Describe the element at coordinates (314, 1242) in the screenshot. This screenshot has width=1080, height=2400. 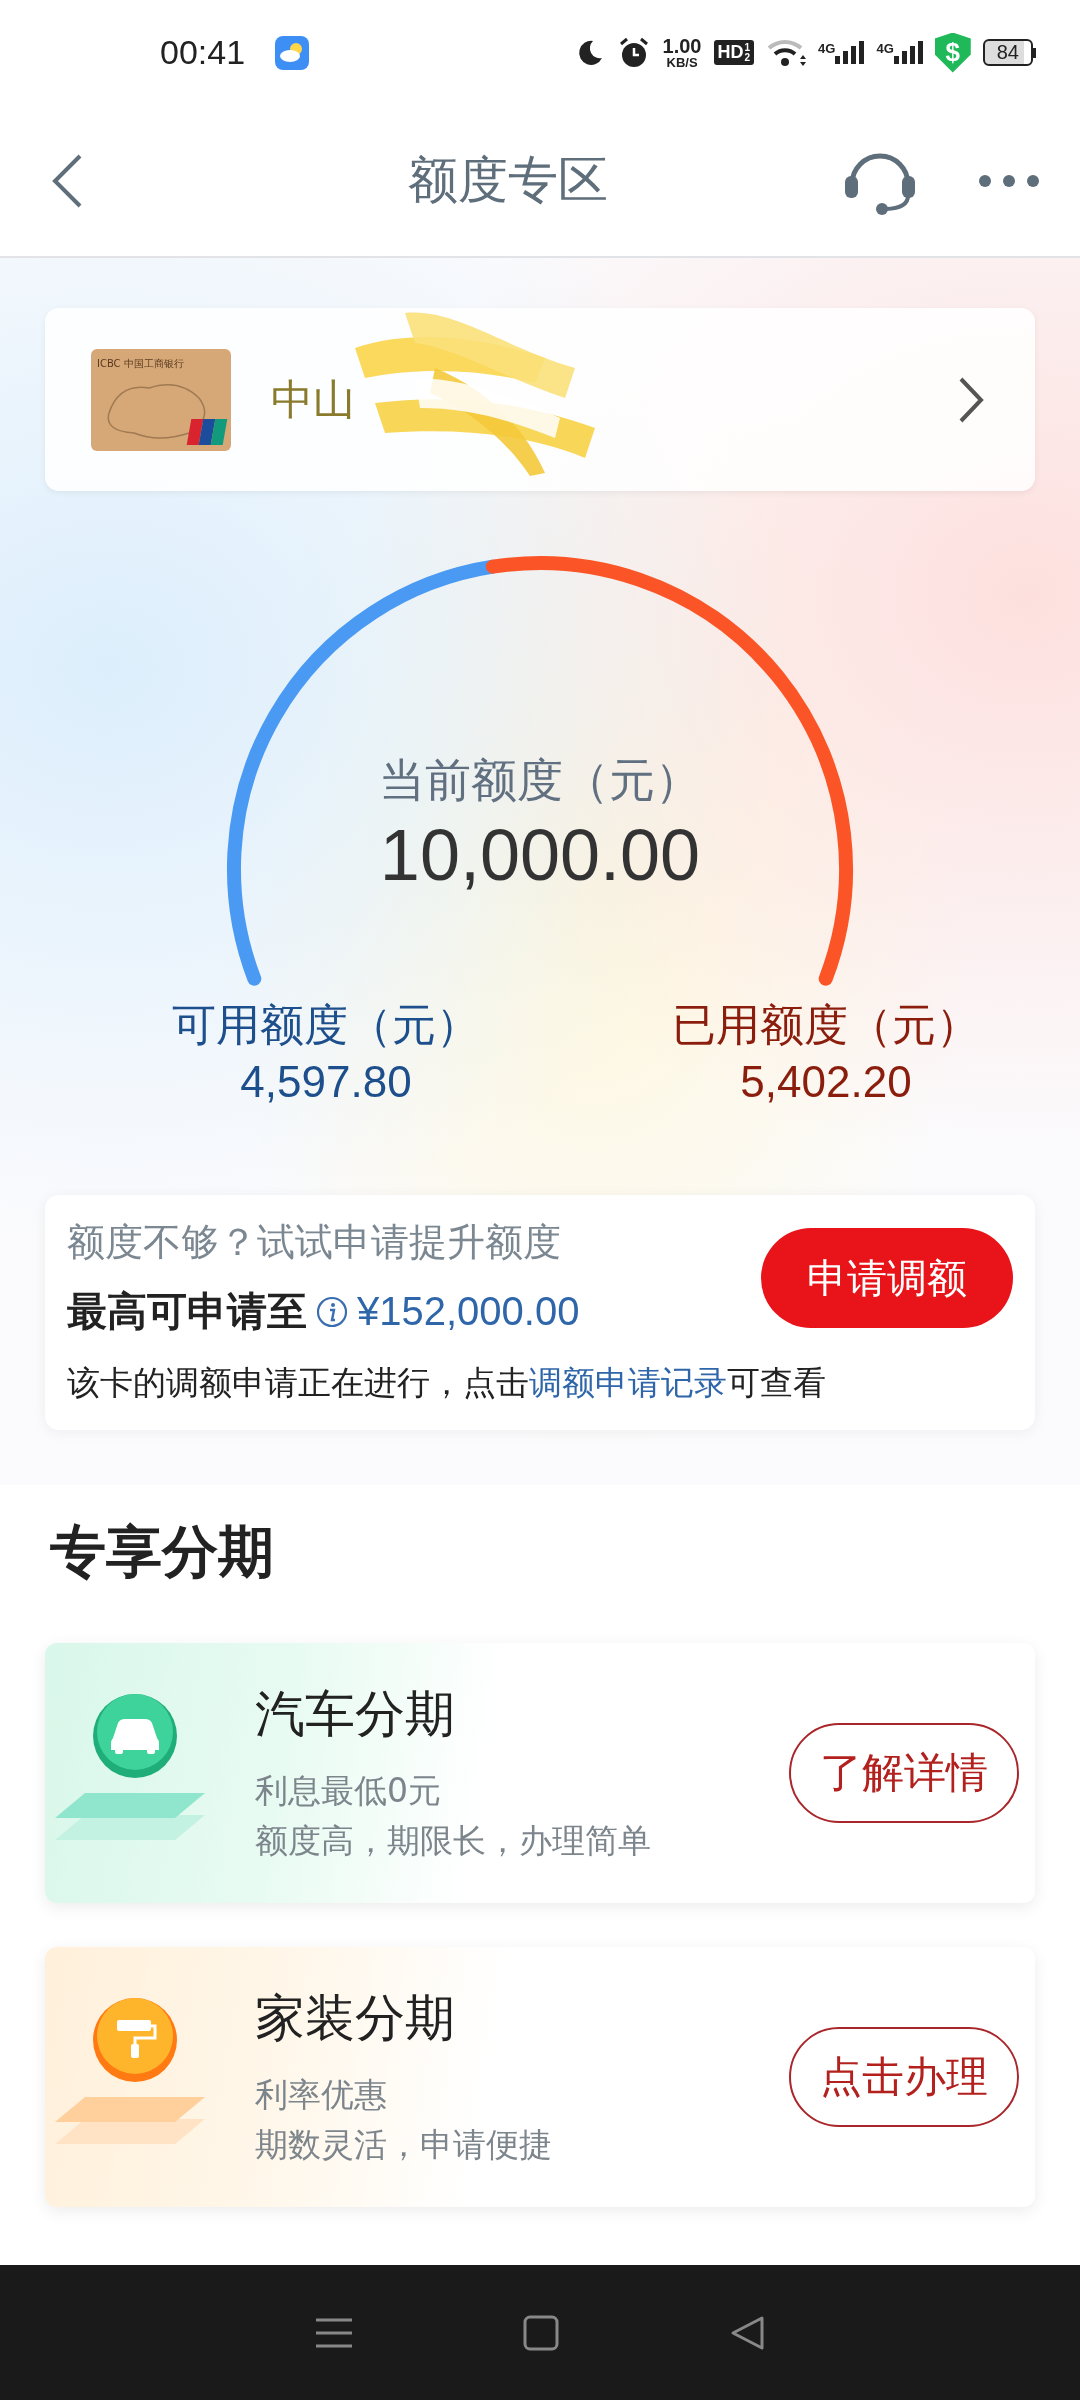
I see `limit-hint: 额度不够？试试申请提升额度` at that location.